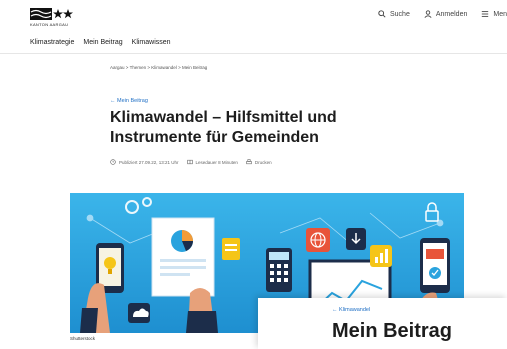  Describe the element at coordinates (428, 14) in the screenshot. I see `user-icon` at that location.